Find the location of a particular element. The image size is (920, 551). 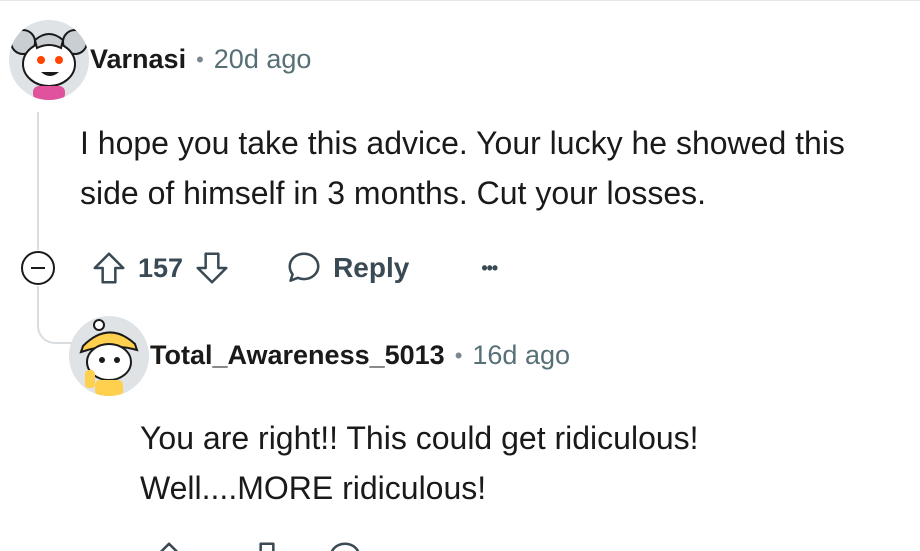

comment-meta: Varnasi • 20d ago is located at coordinates (200, 59).